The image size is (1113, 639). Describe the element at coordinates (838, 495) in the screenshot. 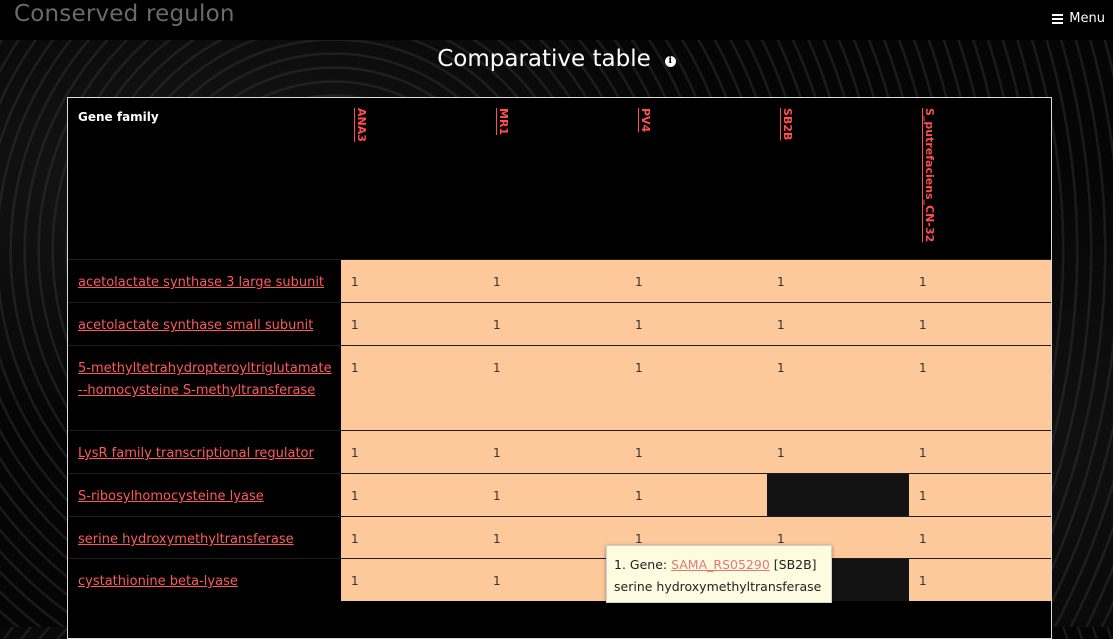

I see `empty-cell` at that location.